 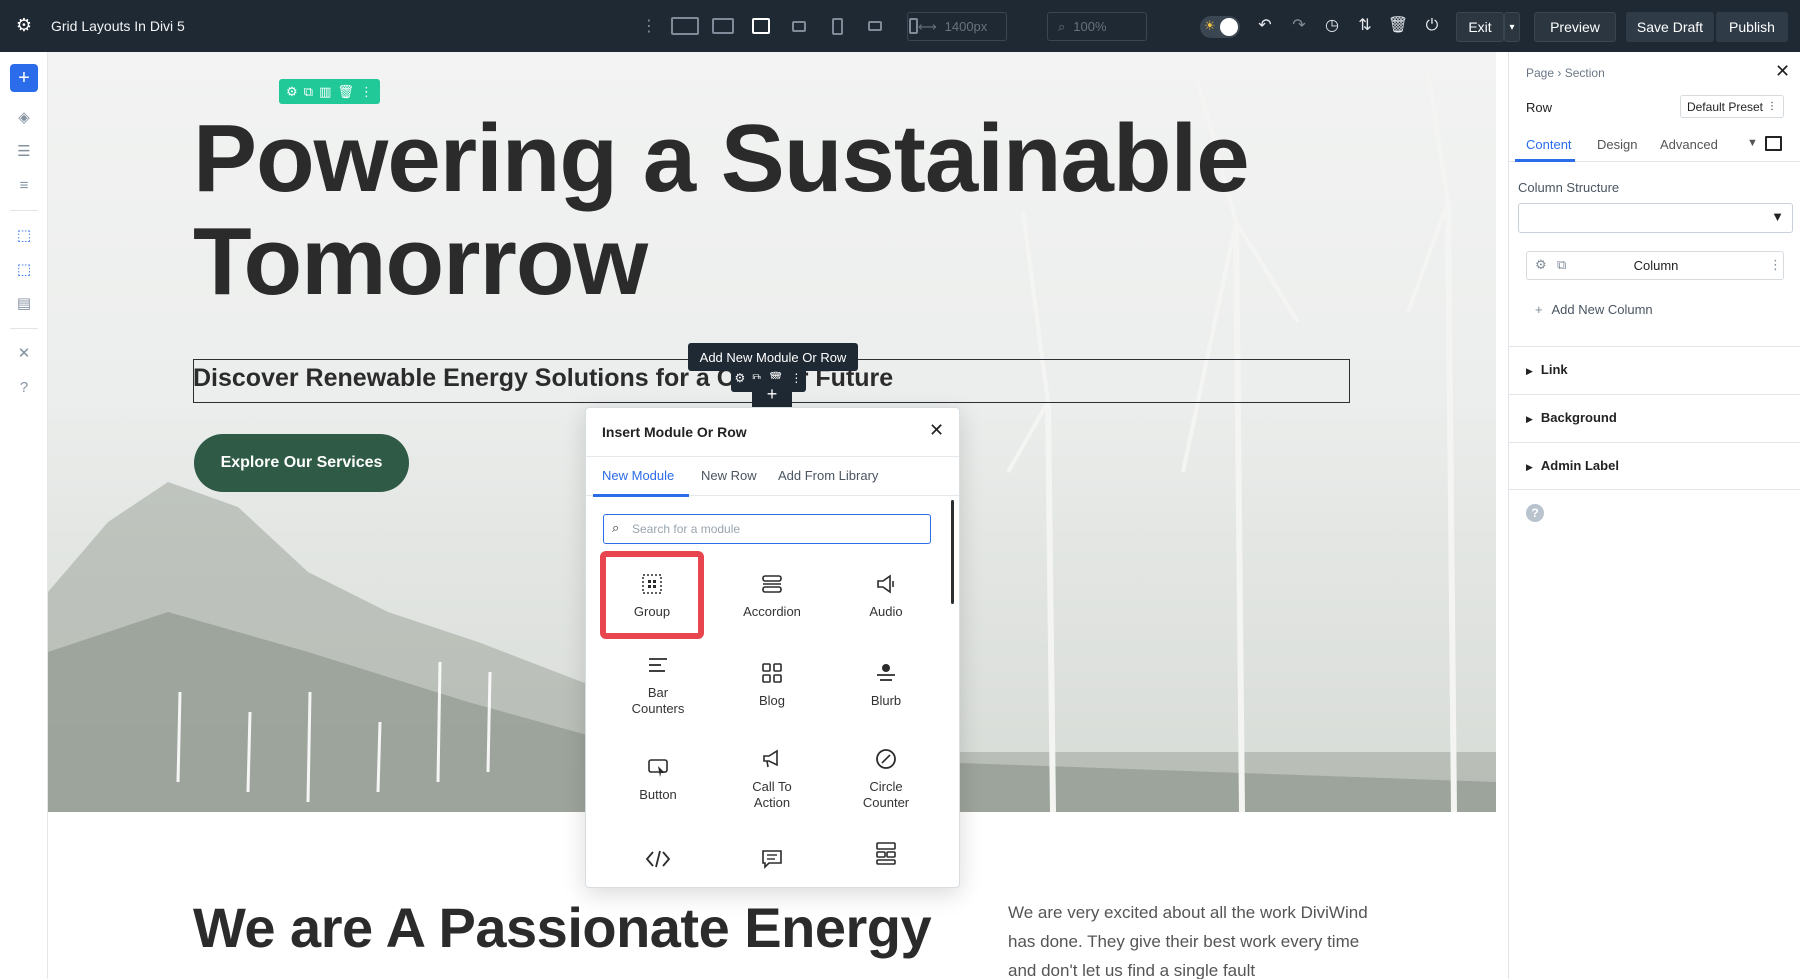 I want to click on exit-dropdown-chevron-icon: ▾, so click(x=1512, y=27).